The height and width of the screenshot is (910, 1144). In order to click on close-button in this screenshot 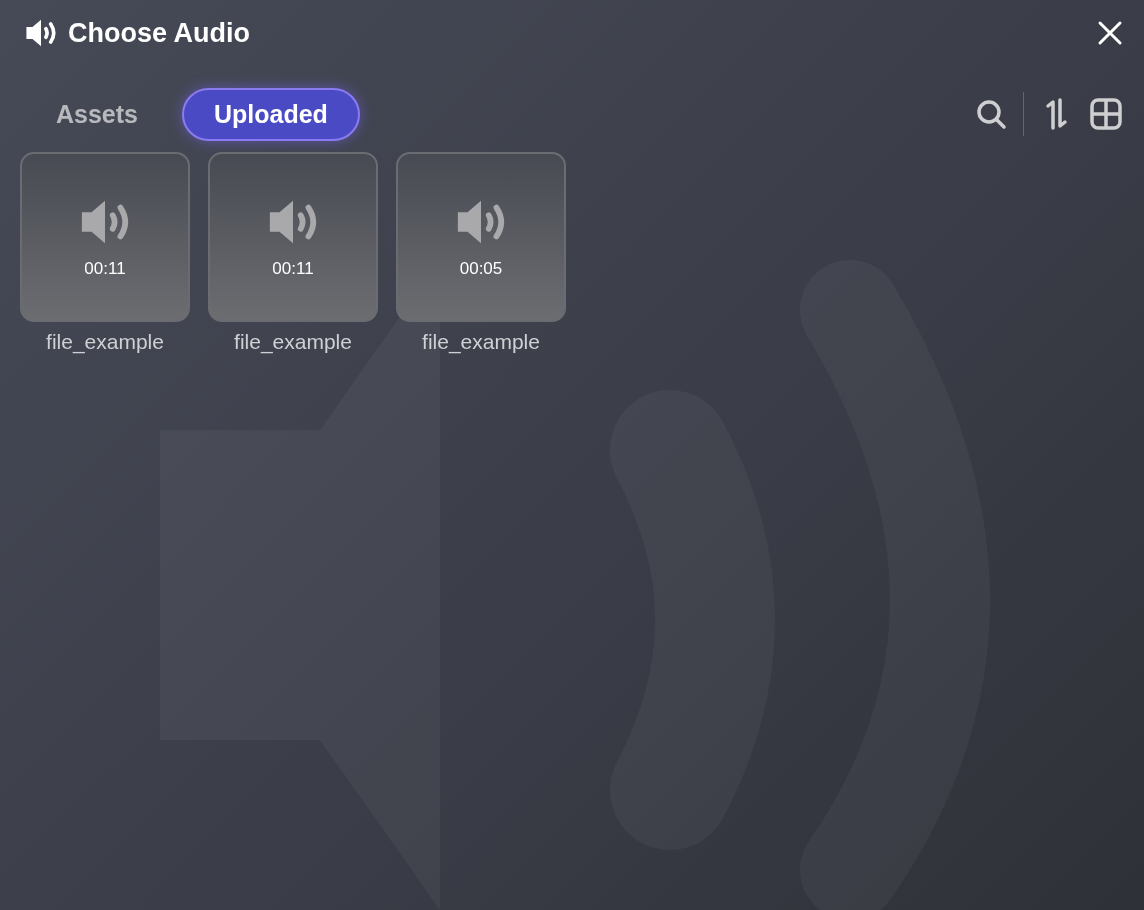, I will do `click(1110, 33)`.